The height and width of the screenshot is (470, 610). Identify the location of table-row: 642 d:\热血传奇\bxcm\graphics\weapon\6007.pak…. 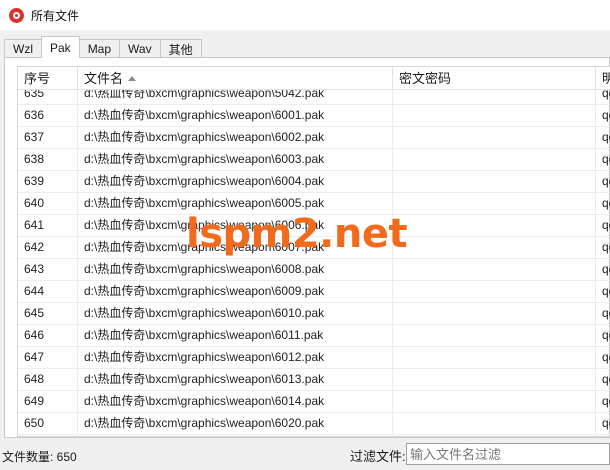
(314, 248).